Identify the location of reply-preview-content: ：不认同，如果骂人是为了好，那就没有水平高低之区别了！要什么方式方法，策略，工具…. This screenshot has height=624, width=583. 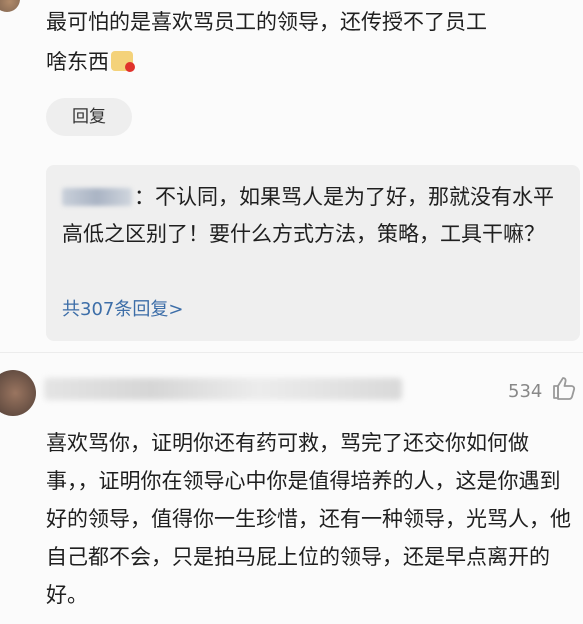
(308, 215).